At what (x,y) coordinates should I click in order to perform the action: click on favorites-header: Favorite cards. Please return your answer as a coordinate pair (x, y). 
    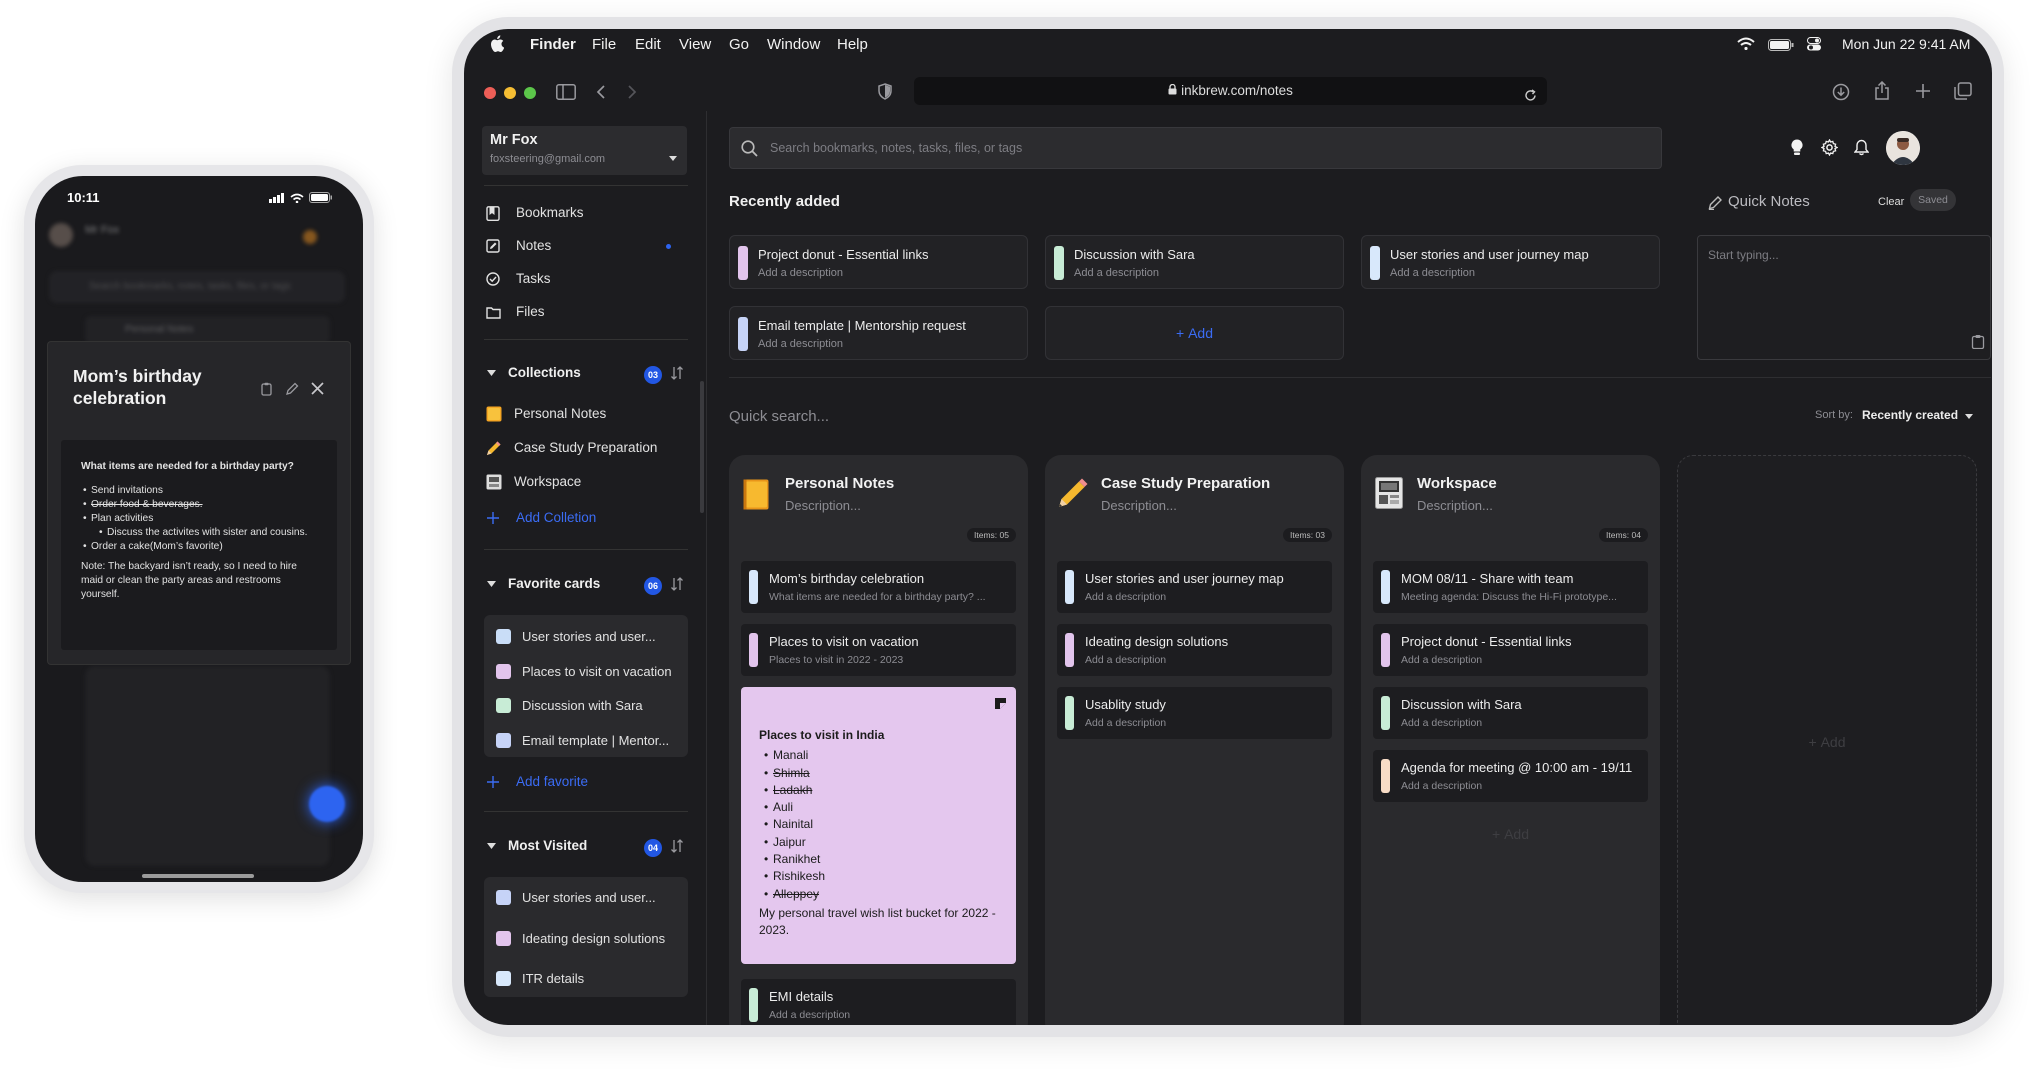
    Looking at the image, I should click on (543, 583).